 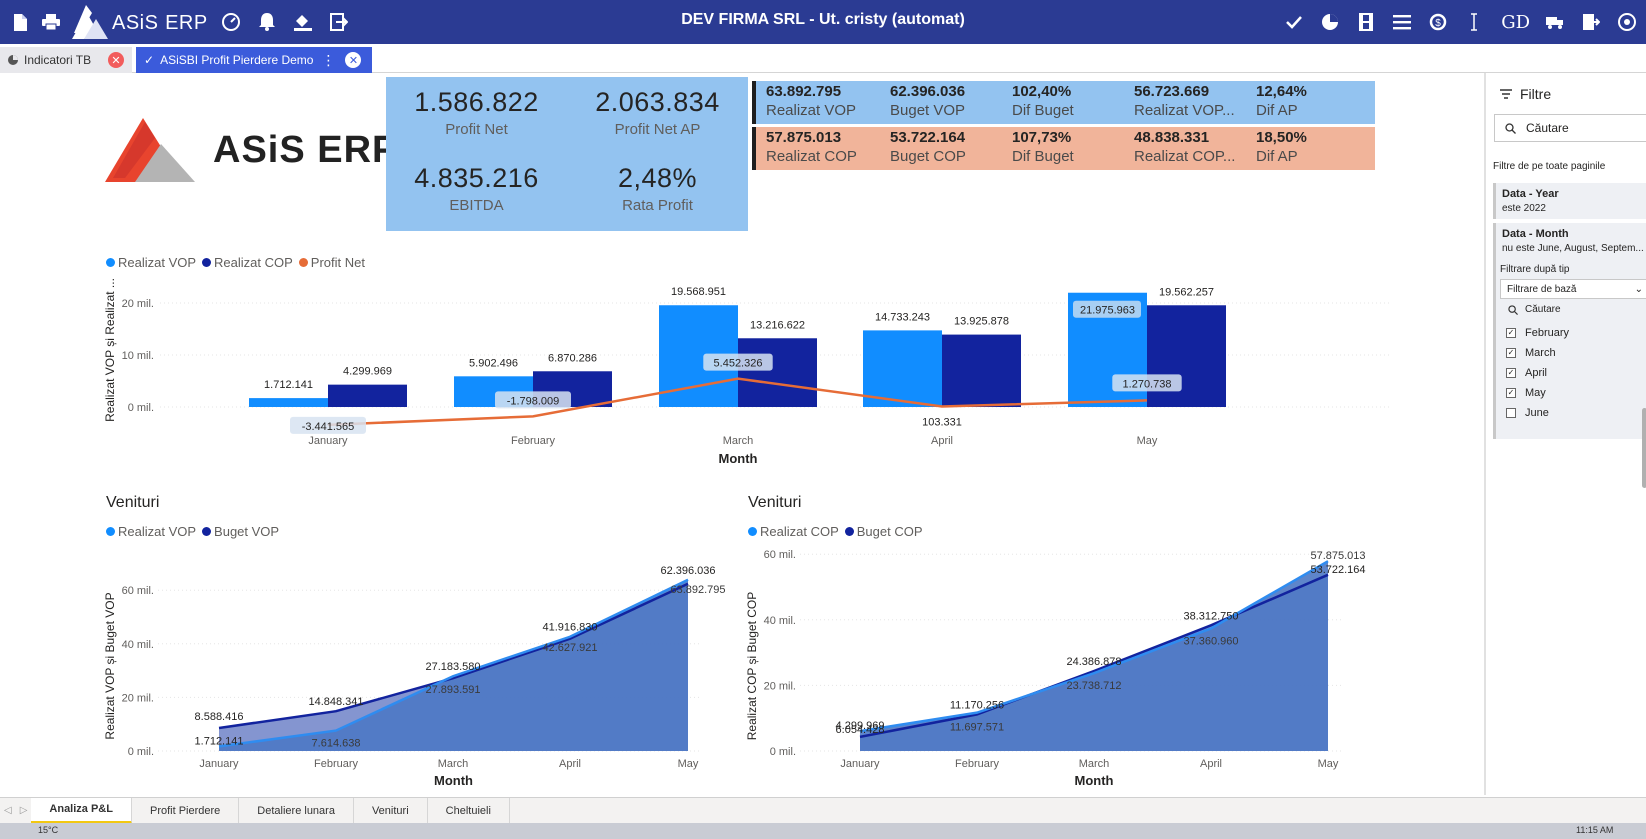 I want to click on more-options-icon: ⋮, so click(x=328, y=60).